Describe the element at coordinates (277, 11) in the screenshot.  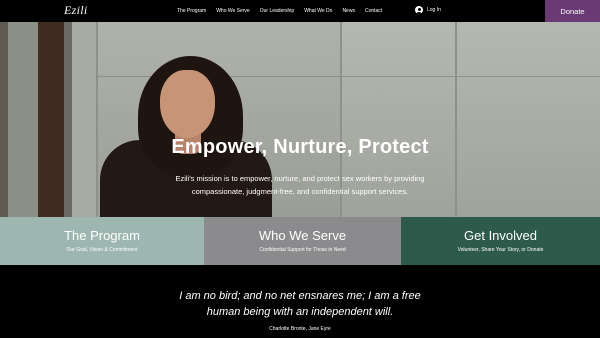
I see `nav-link-our-leadership: Our Leadership` at that location.